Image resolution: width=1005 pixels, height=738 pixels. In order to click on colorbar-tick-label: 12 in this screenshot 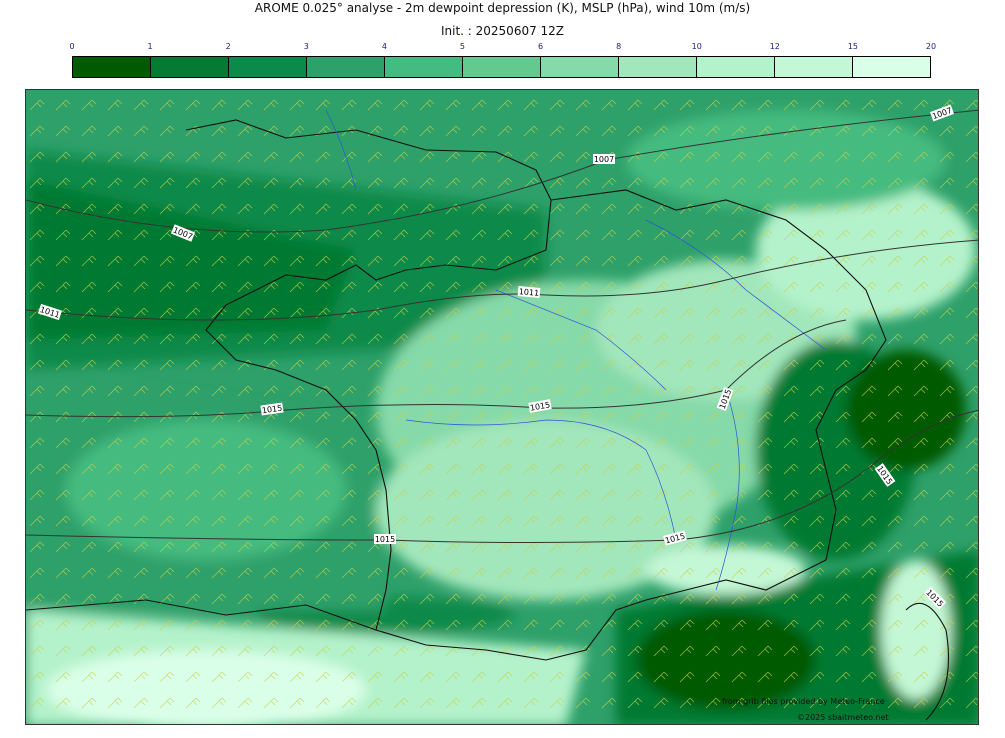, I will do `click(774, 46)`.